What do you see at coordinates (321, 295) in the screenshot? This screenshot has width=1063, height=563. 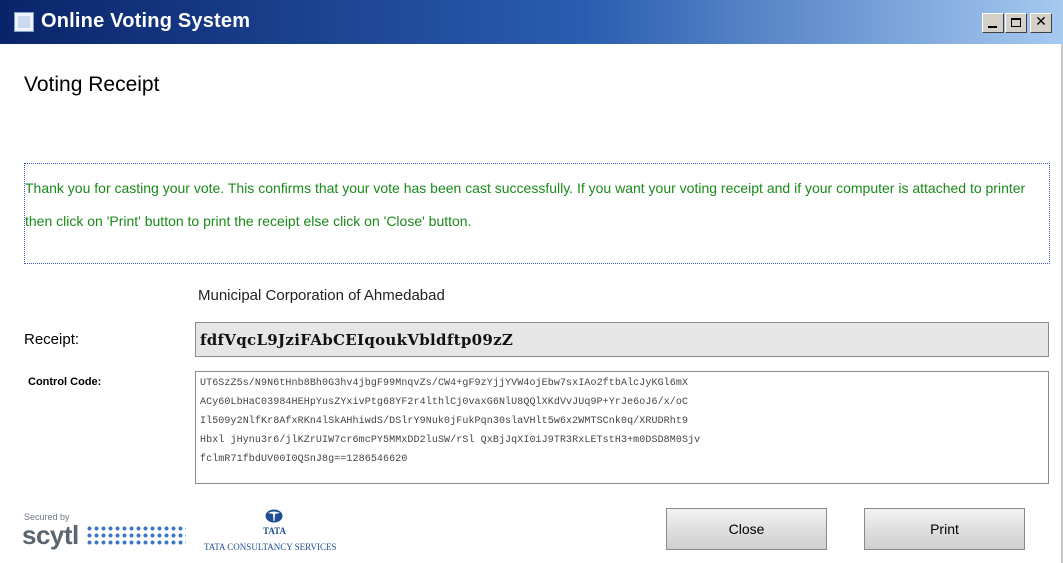 I see `organization-name: Municipal Corporation of Ahmedabad` at bounding box center [321, 295].